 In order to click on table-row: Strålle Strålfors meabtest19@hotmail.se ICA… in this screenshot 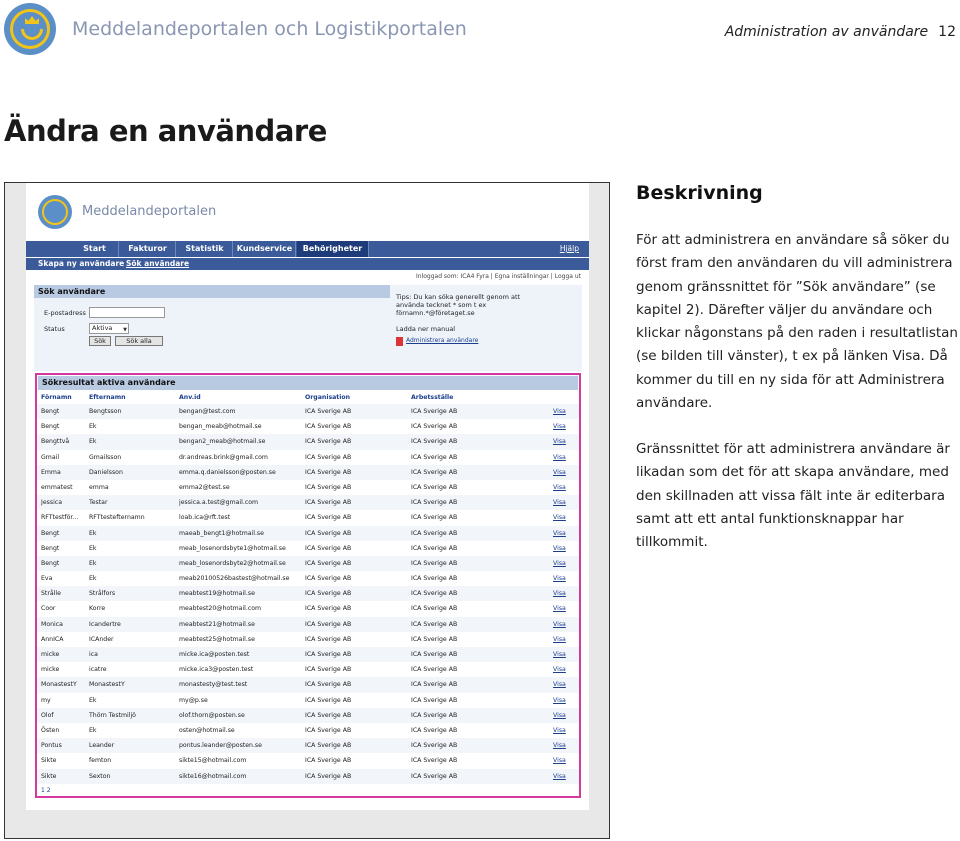, I will do `click(308, 594)`.